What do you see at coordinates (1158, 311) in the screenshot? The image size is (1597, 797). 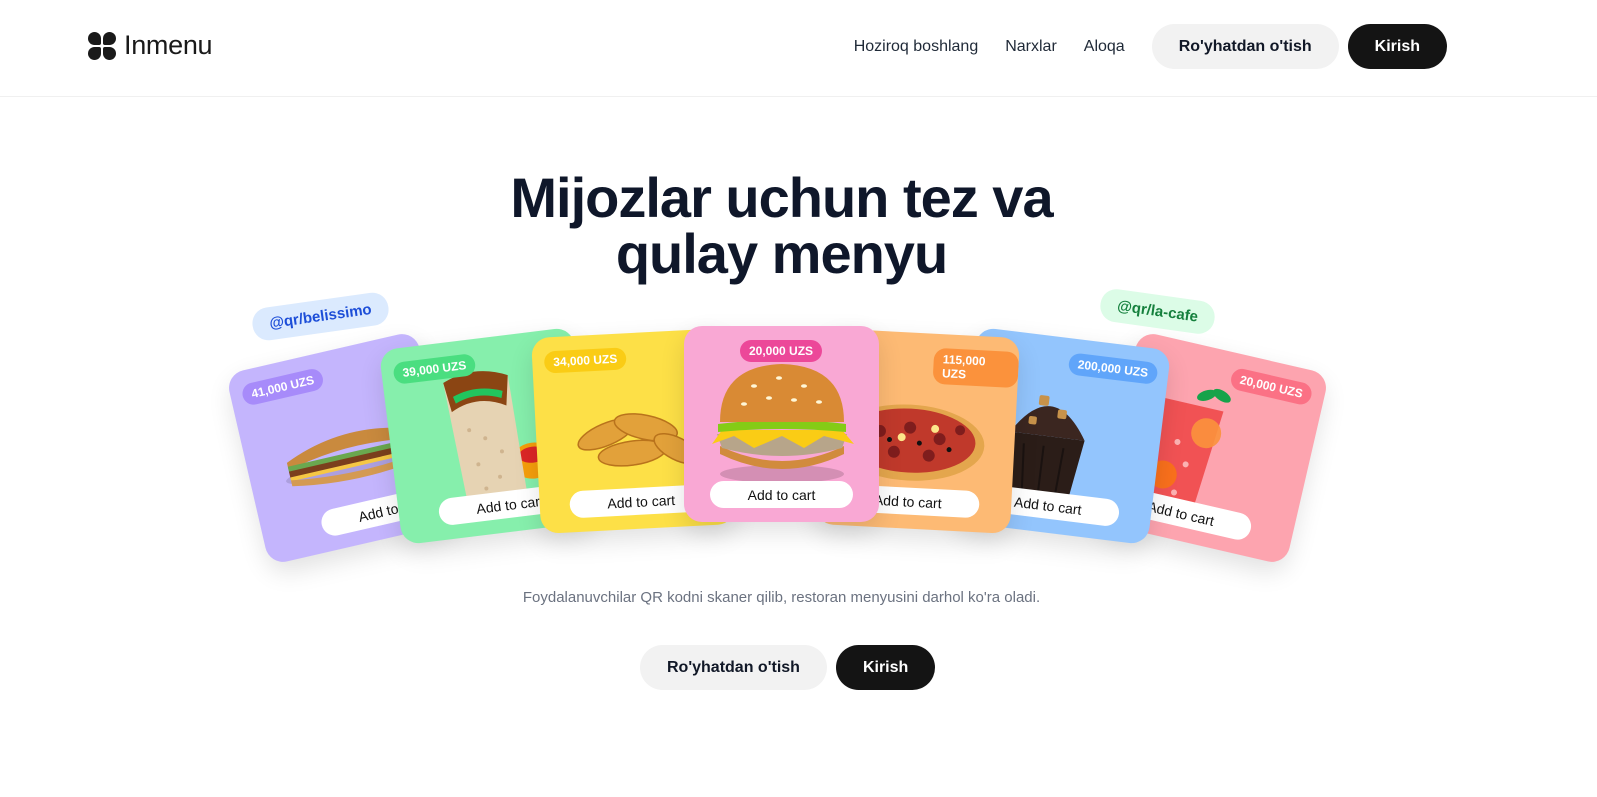 I see `qr-tag-la-cafe: @qr/la-cafe` at bounding box center [1158, 311].